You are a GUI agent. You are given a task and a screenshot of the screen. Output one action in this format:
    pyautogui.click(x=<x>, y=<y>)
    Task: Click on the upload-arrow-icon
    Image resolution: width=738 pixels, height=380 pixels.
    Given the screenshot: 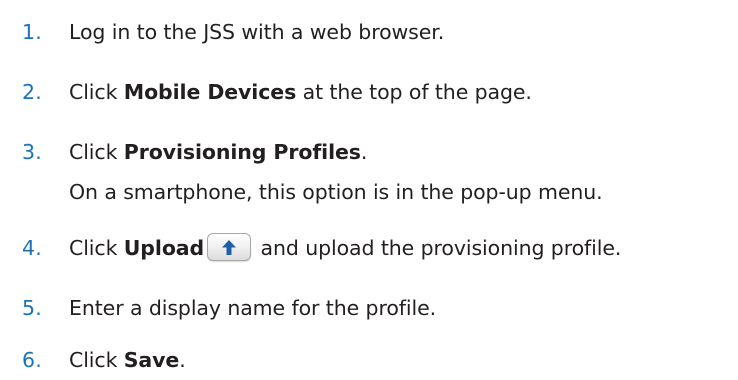 What is the action you would take?
    pyautogui.click(x=229, y=247)
    